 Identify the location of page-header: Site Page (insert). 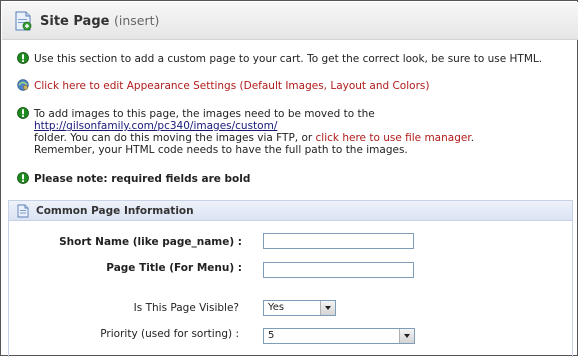
(290, 21).